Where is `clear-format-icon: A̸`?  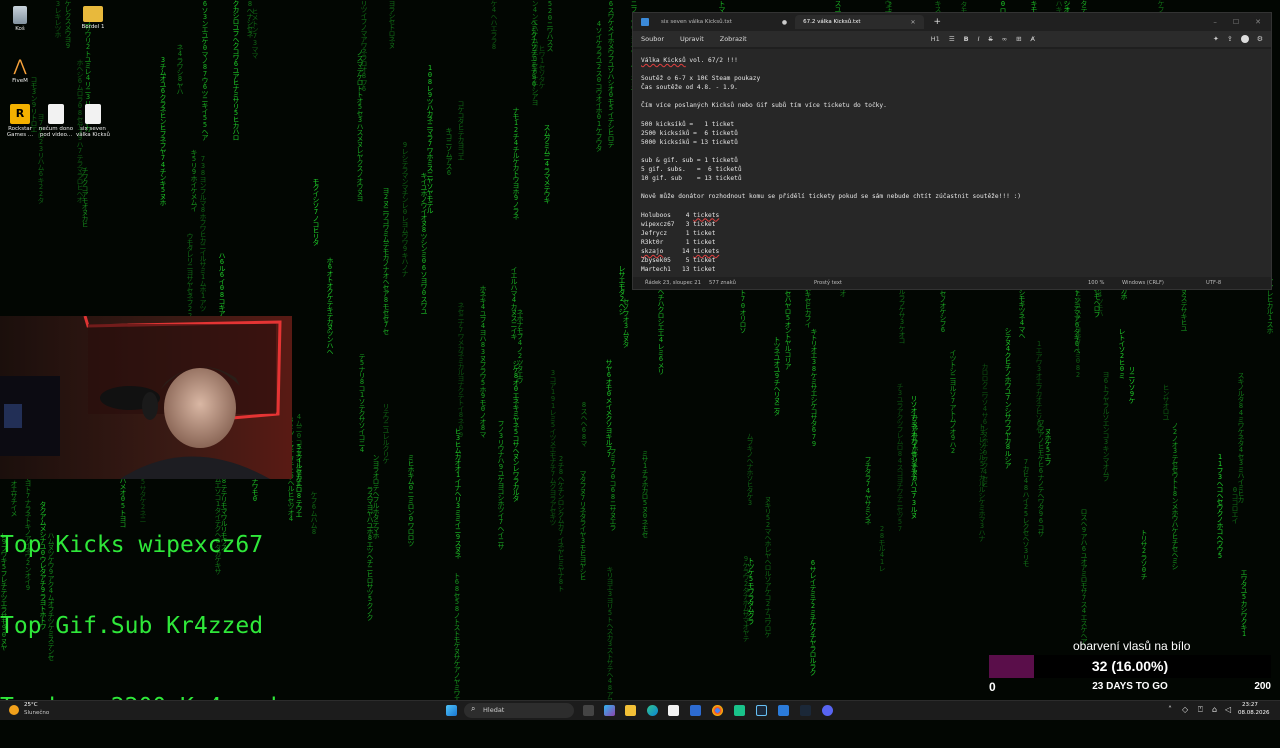
clear-format-icon: A̸ is located at coordinates (1033, 39).